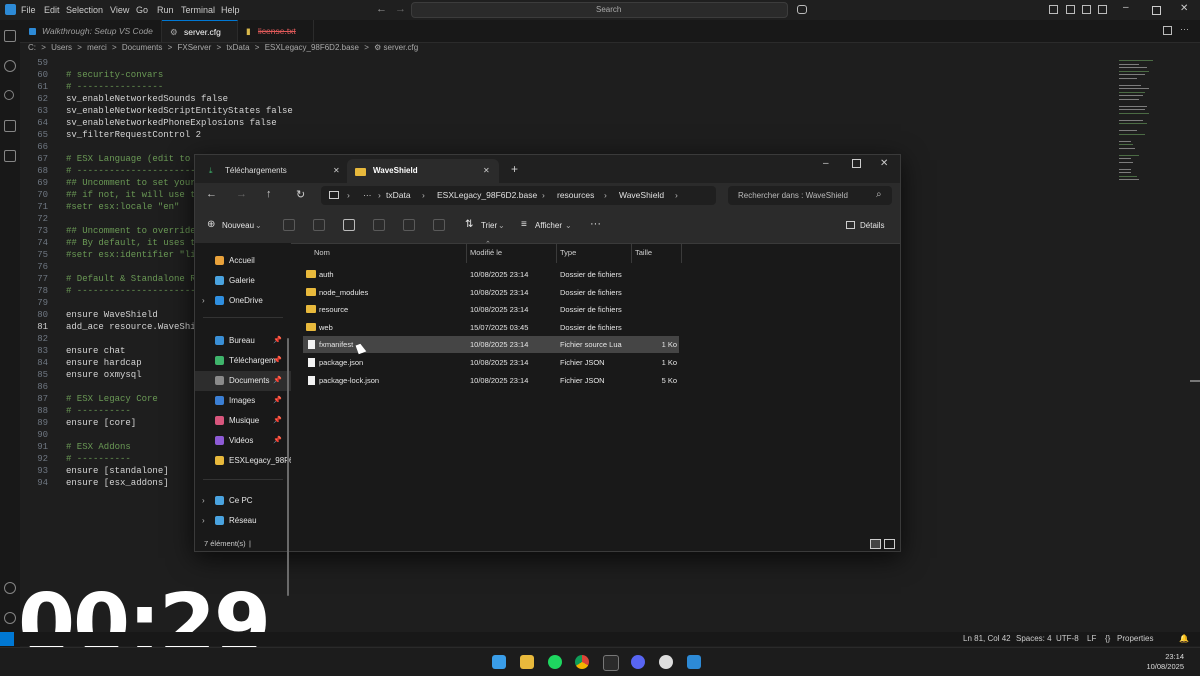 This screenshot has height=676, width=1200. What do you see at coordinates (599, 10) in the screenshot?
I see `command-search-box: Search` at bounding box center [599, 10].